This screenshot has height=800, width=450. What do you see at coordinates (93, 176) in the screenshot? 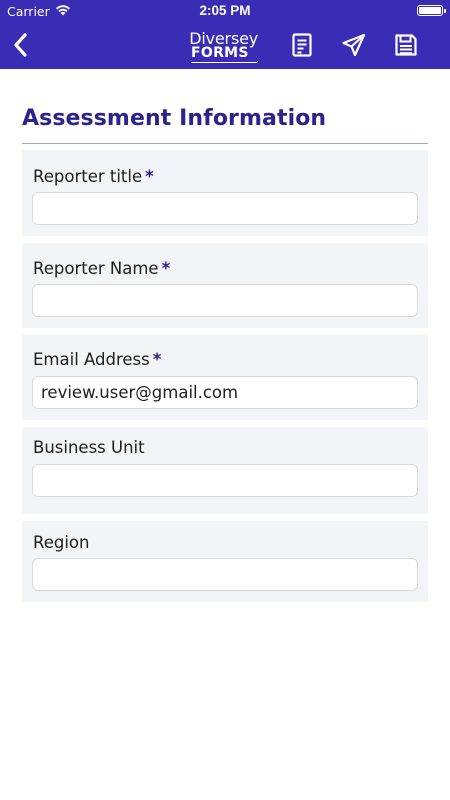
I see `field-label: Reporter title *` at bounding box center [93, 176].